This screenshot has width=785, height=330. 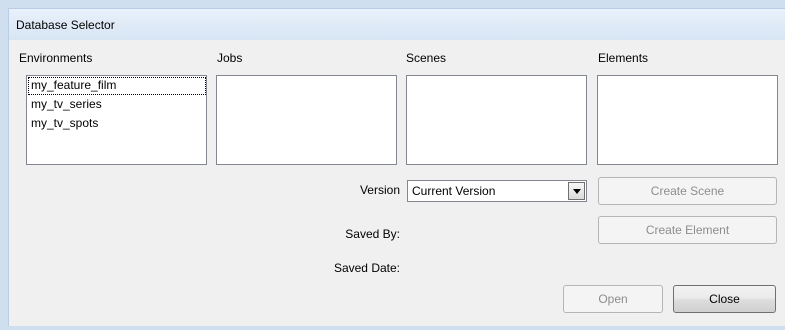 I want to click on environments-list: my_feature_film my_tv_series my_tv_spots, so click(x=116, y=120).